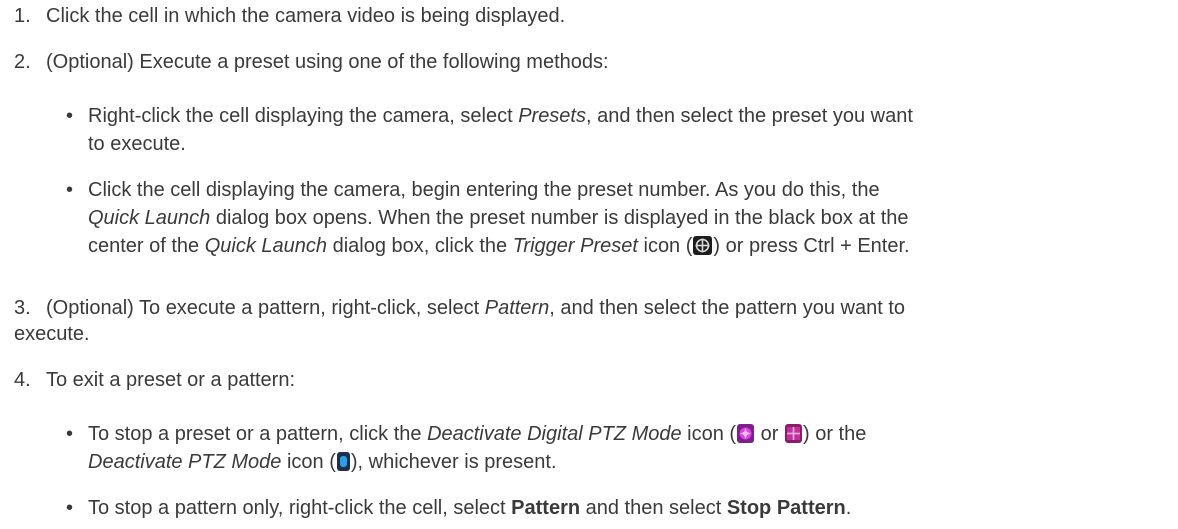 The image size is (1178, 529). I want to click on text: center of the, so click(146, 246).